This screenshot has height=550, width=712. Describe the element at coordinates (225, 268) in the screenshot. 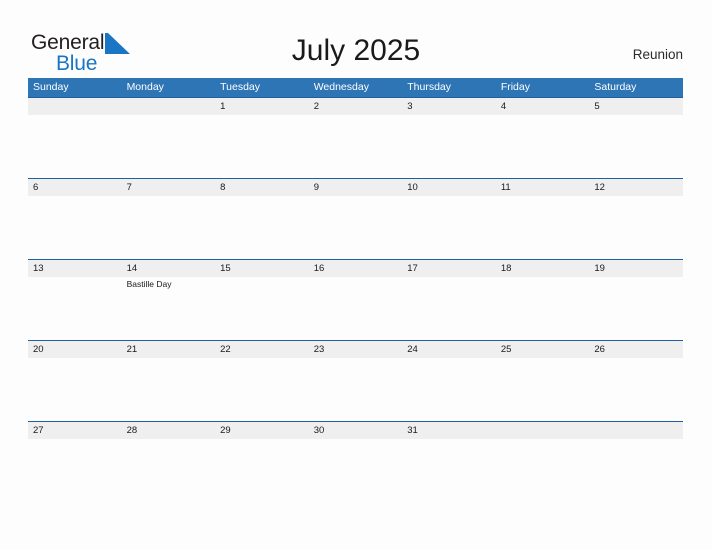

I see `day-number: 15` at that location.